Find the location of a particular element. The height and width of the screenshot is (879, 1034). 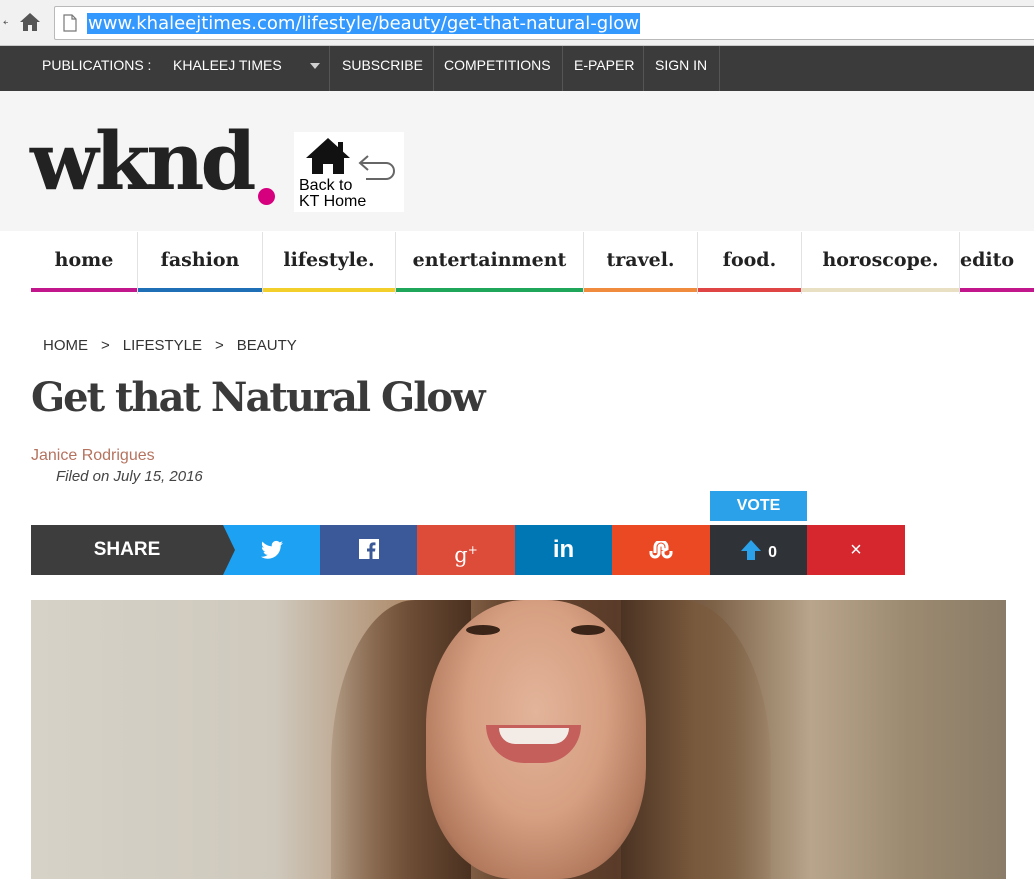

breadcrumb-beauty: BEAUTY is located at coordinates (267, 345).